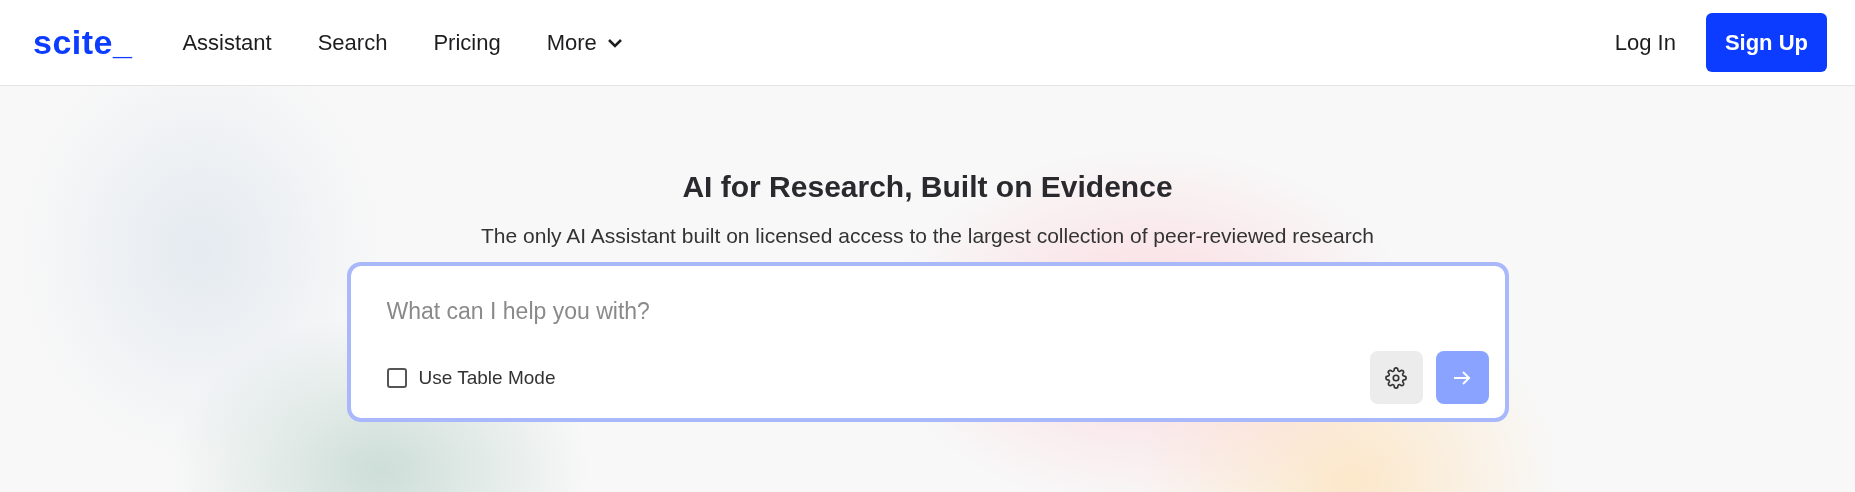  Describe the element at coordinates (227, 42) in the screenshot. I see `nav-link: Assistant` at that location.